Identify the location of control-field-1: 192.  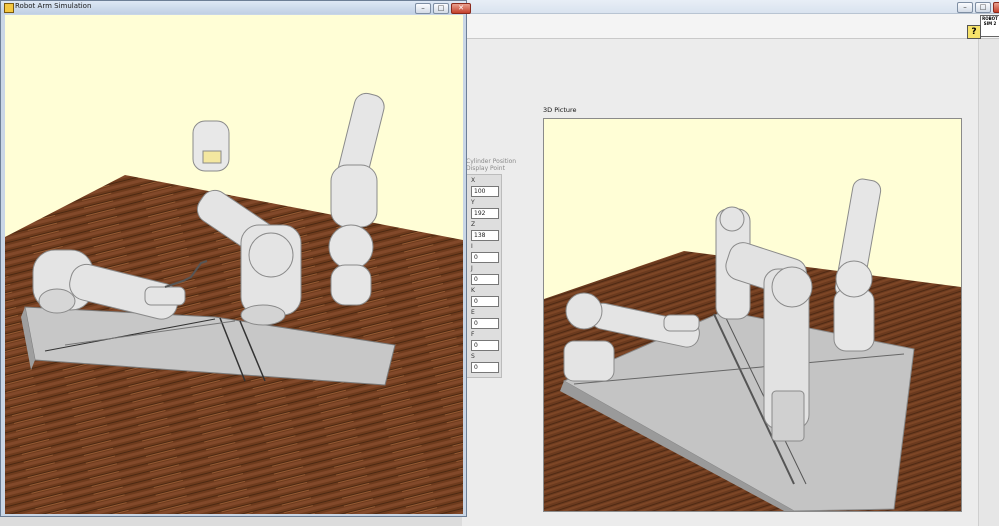
(485, 213).